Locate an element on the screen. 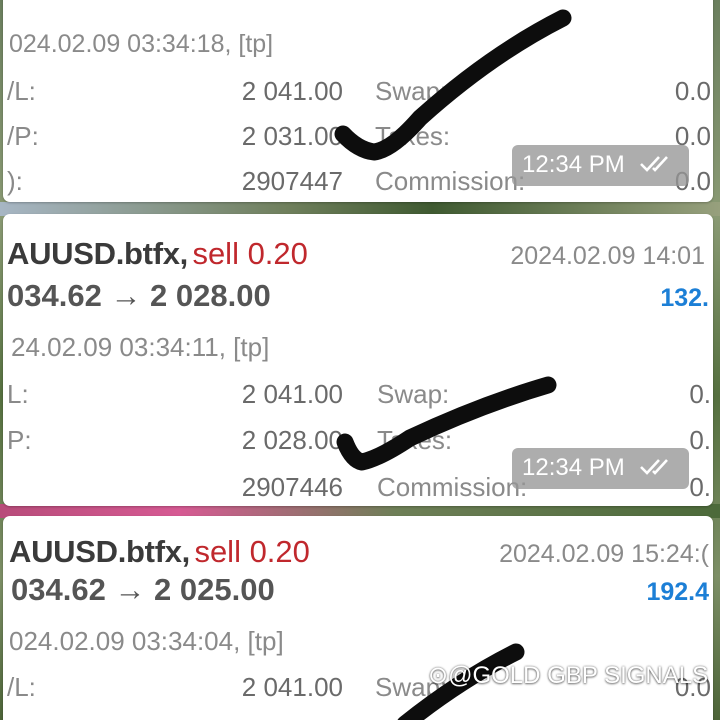 The height and width of the screenshot is (720, 720). message-timestamp-2: 12:34 PM is located at coordinates (601, 468).